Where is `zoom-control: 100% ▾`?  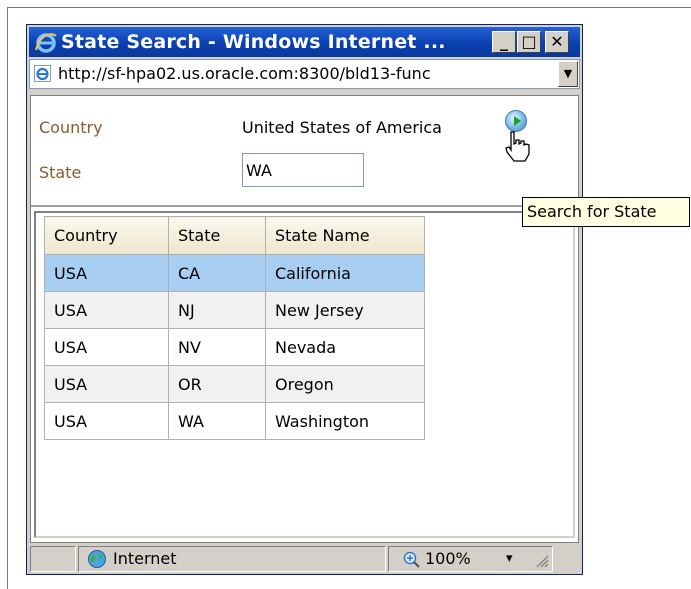 zoom-control: 100% ▾ is located at coordinates (470, 559).